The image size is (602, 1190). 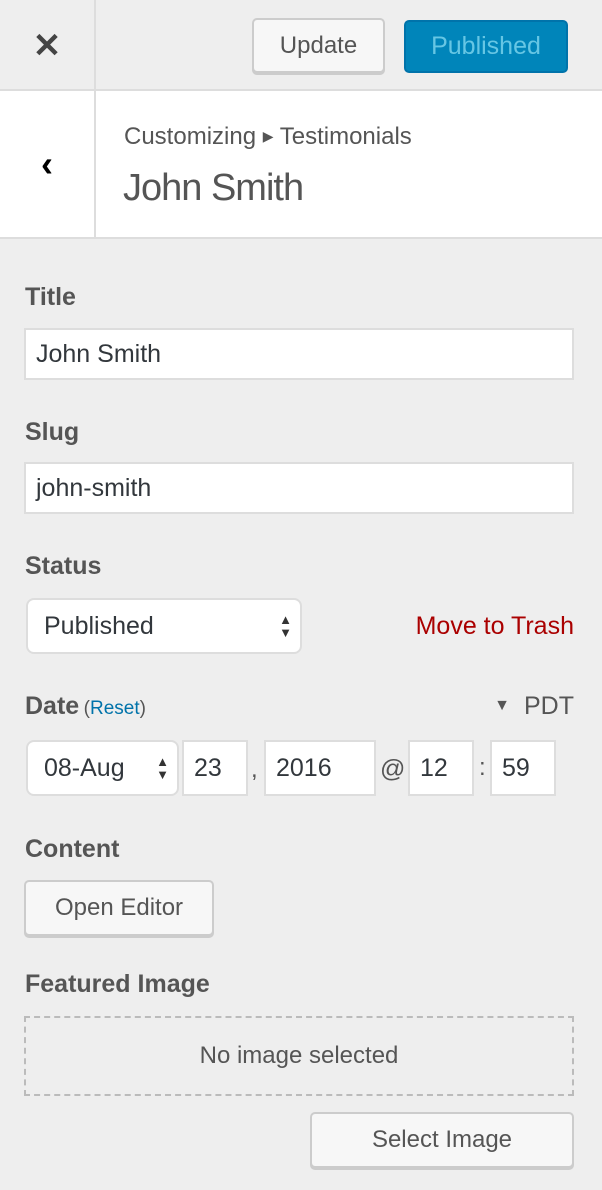 I want to click on reset-link: Reset, so click(x=115, y=708).